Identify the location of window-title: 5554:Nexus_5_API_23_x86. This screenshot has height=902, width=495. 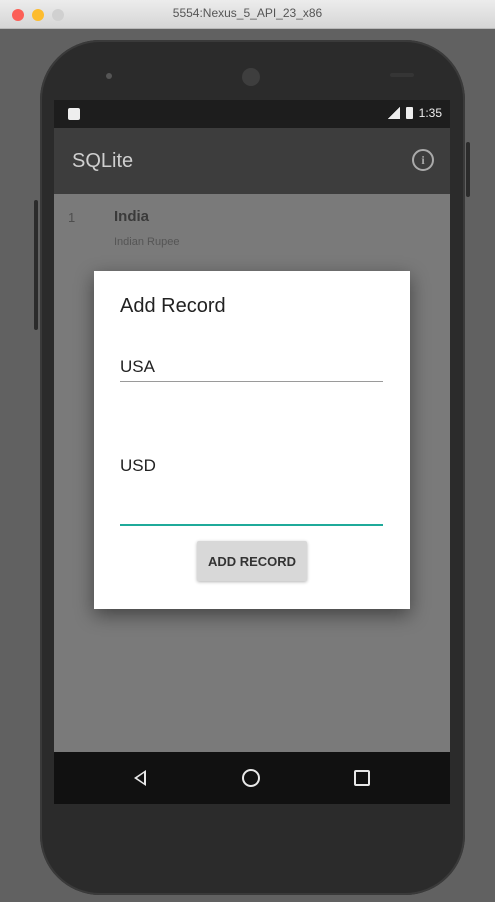
(247, 13).